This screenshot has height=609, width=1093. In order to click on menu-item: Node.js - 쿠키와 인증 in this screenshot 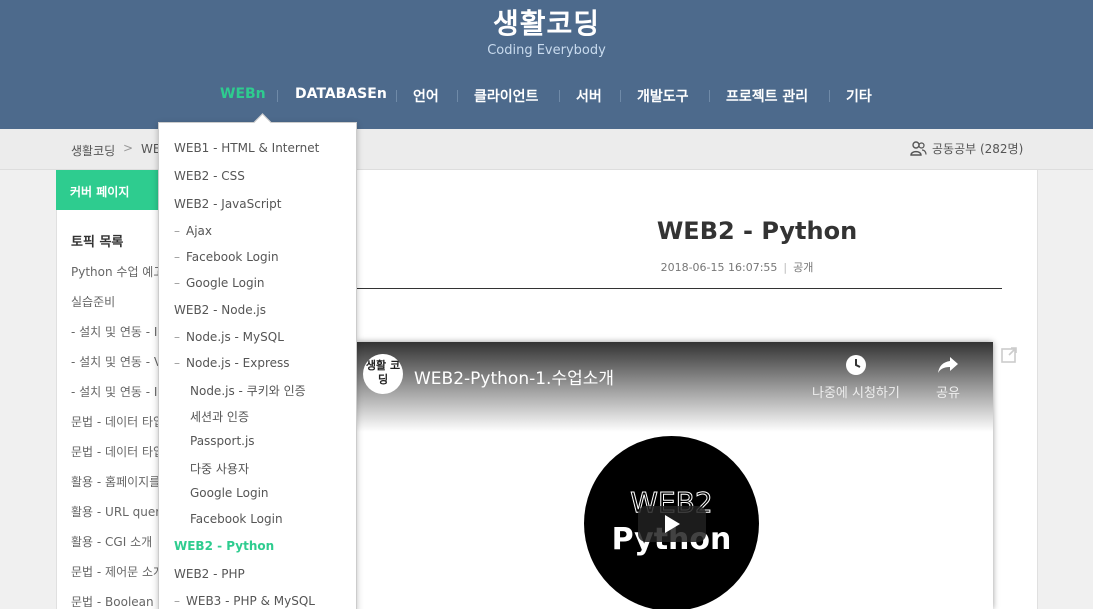, I will do `click(248, 390)`.